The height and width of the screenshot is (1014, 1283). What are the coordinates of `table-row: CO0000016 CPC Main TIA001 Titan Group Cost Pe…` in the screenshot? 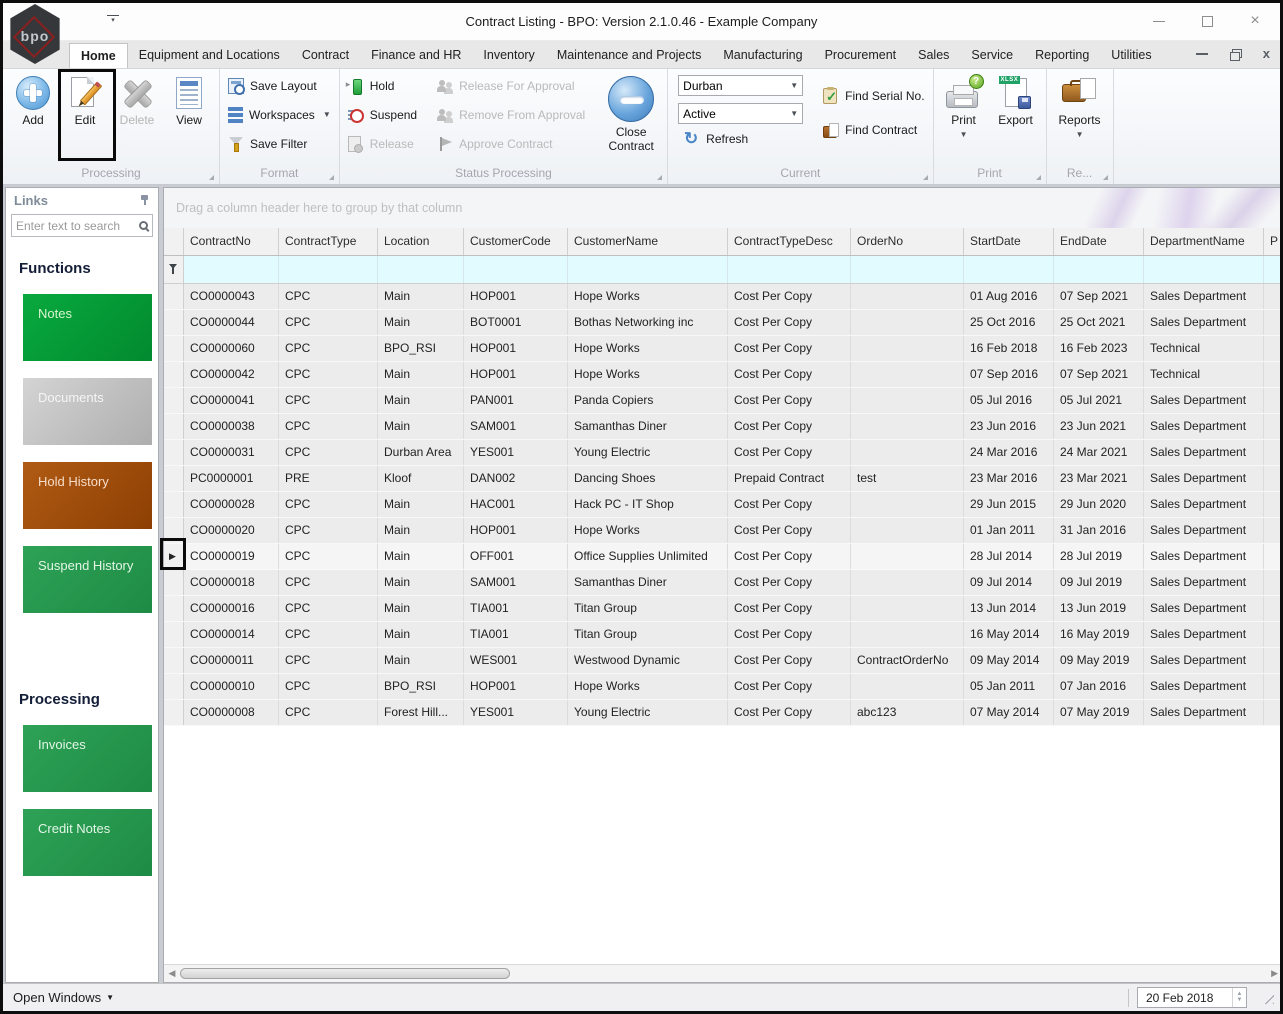 It's located at (722, 609).